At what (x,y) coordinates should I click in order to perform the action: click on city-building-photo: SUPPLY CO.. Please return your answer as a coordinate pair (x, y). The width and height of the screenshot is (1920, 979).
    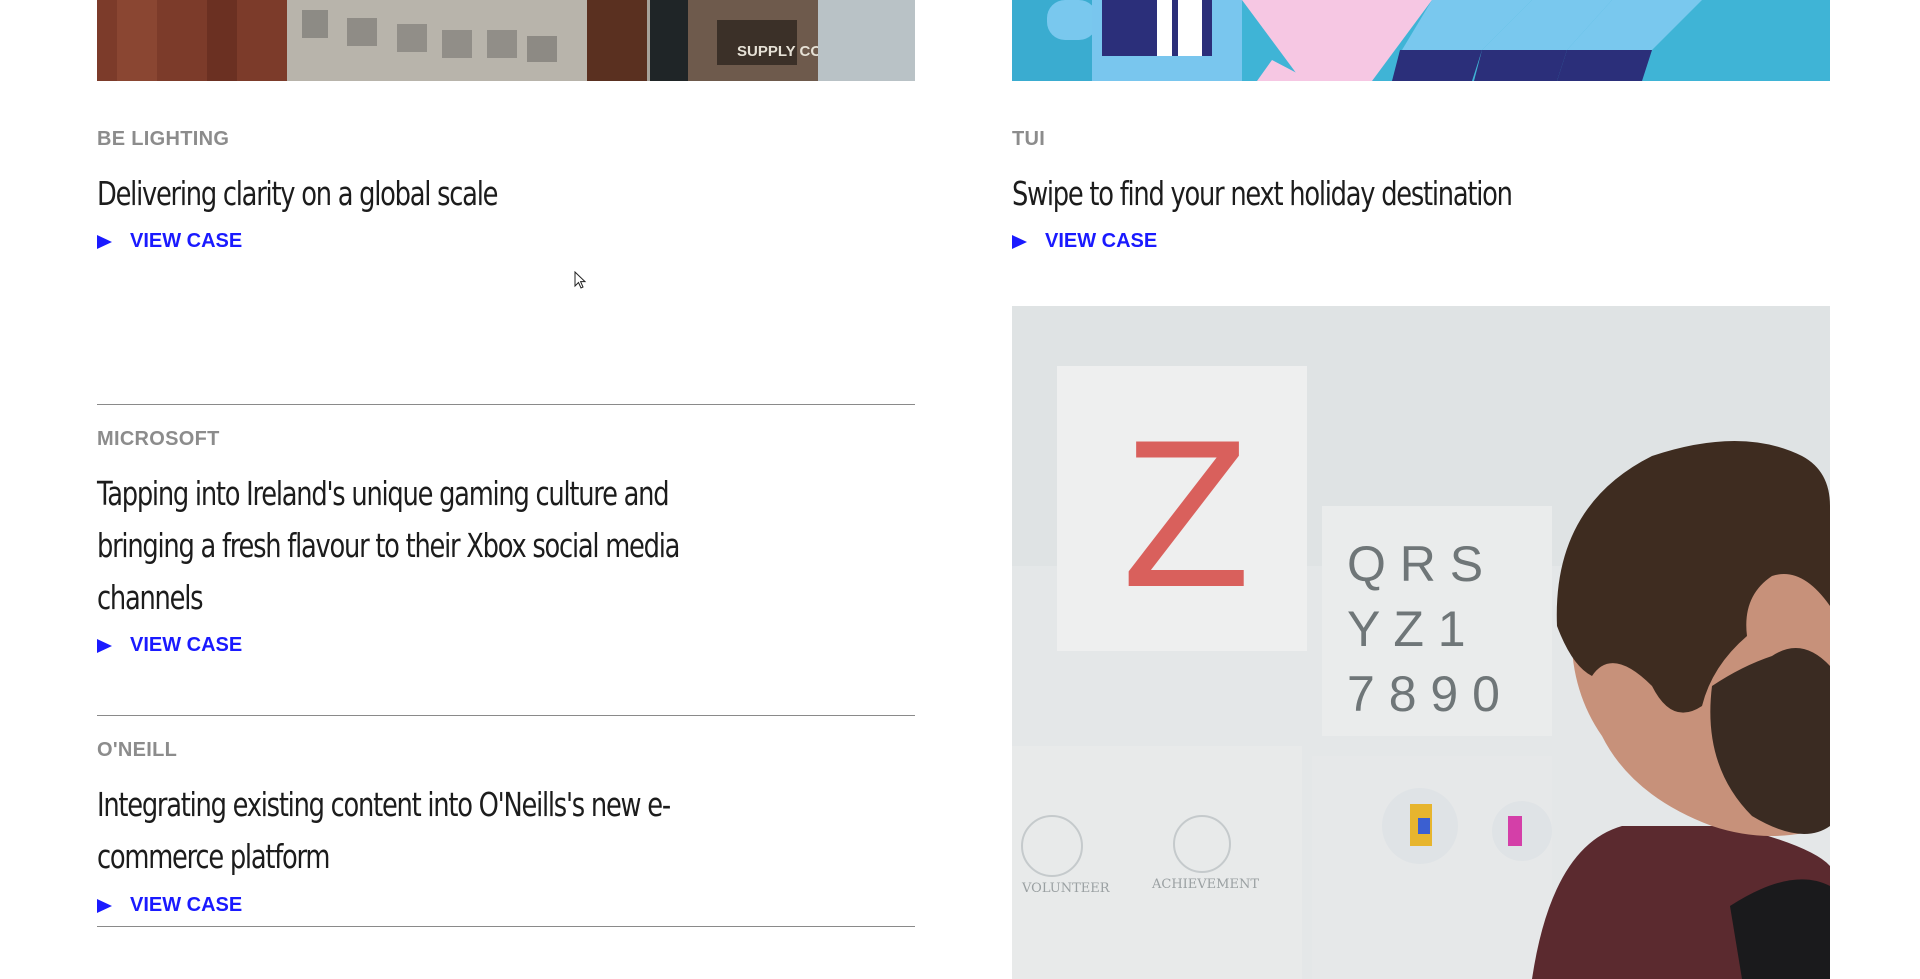
    Looking at the image, I should click on (506, 40).